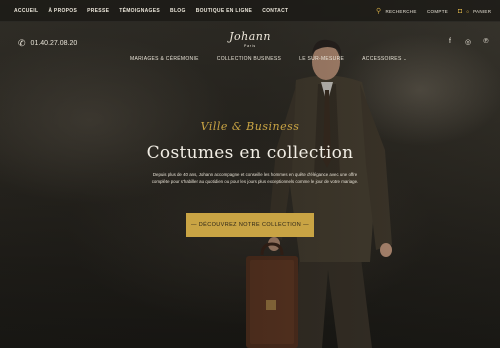  I want to click on search-link: ⚲ RECHERCHE, so click(396, 11).